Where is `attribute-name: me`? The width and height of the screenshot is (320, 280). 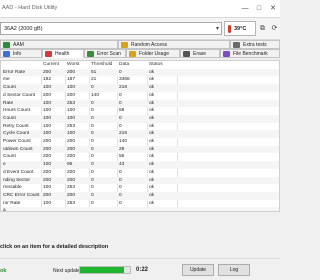
attribute-name: me is located at coordinates (6, 80).